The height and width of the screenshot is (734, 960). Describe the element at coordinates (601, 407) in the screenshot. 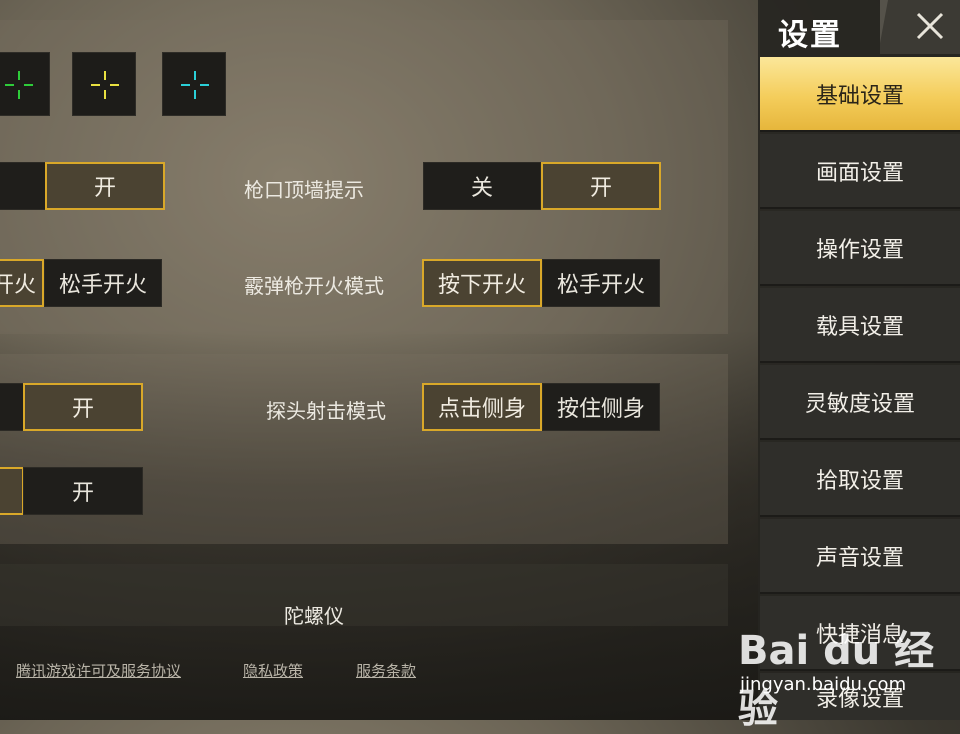

I see `peek-hold-option: 按住侧身` at that location.